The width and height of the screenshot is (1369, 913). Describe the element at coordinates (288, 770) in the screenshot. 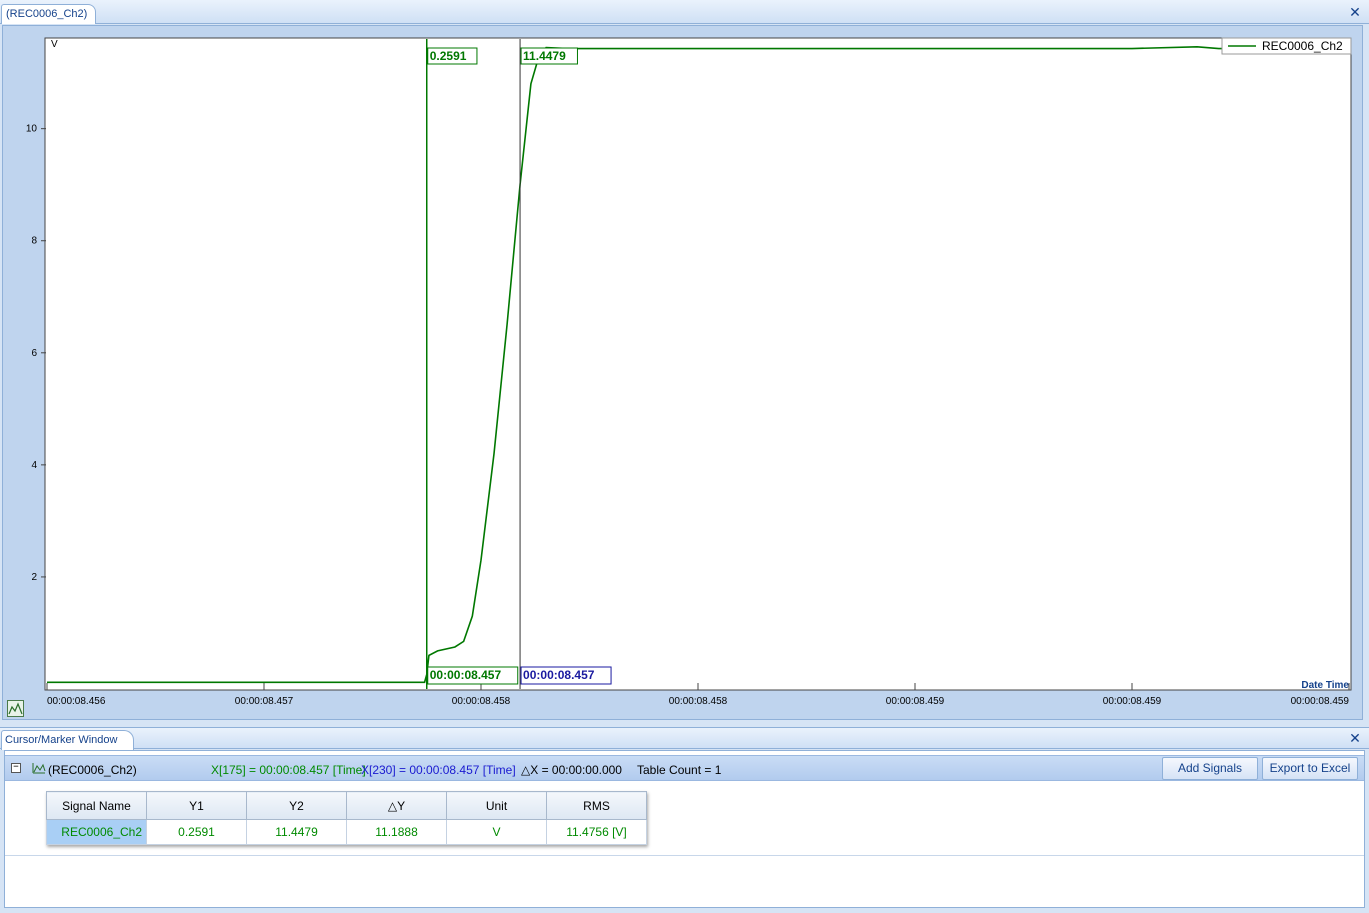

I see `cursor-x1-readout: X[175] = 00:00:08.457 [Time]` at that location.